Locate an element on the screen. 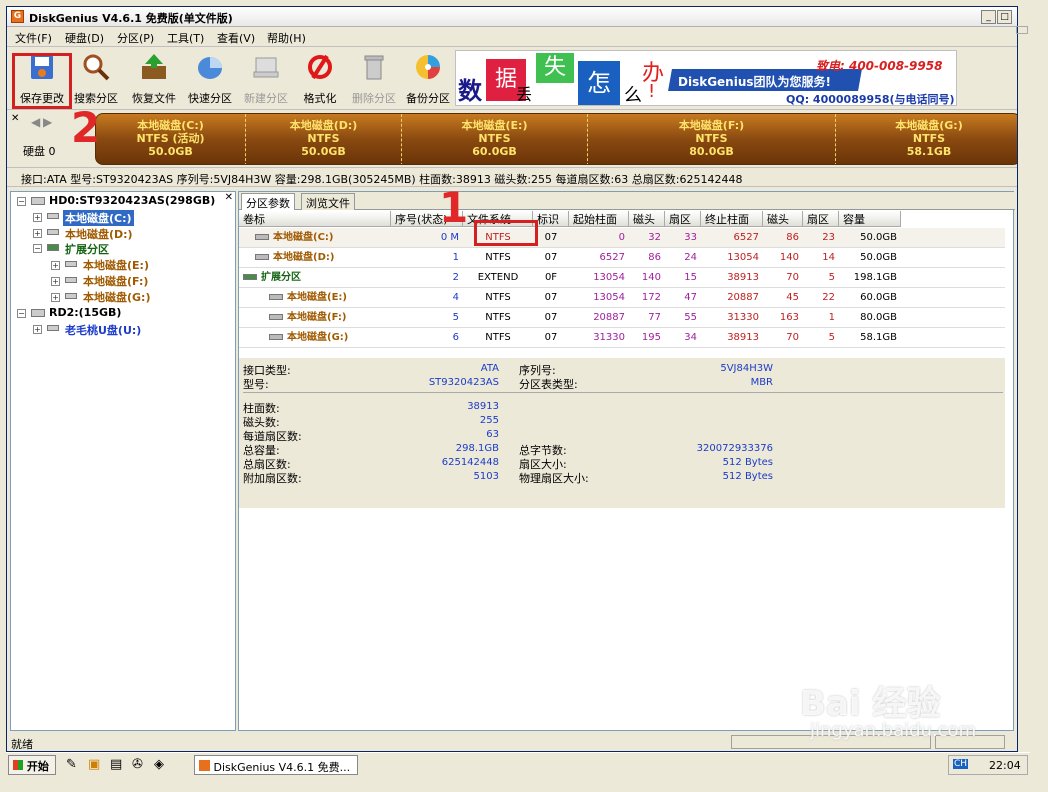 The image size is (1048, 792). menu-disk: 硬盘(D) is located at coordinates (84, 38).